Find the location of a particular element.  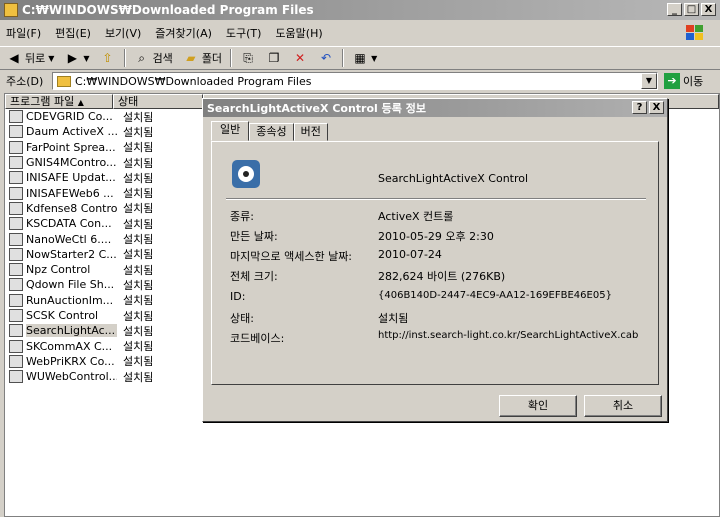

list-item: INISAFE Updat... 설치됨 is located at coordinates (105, 177).